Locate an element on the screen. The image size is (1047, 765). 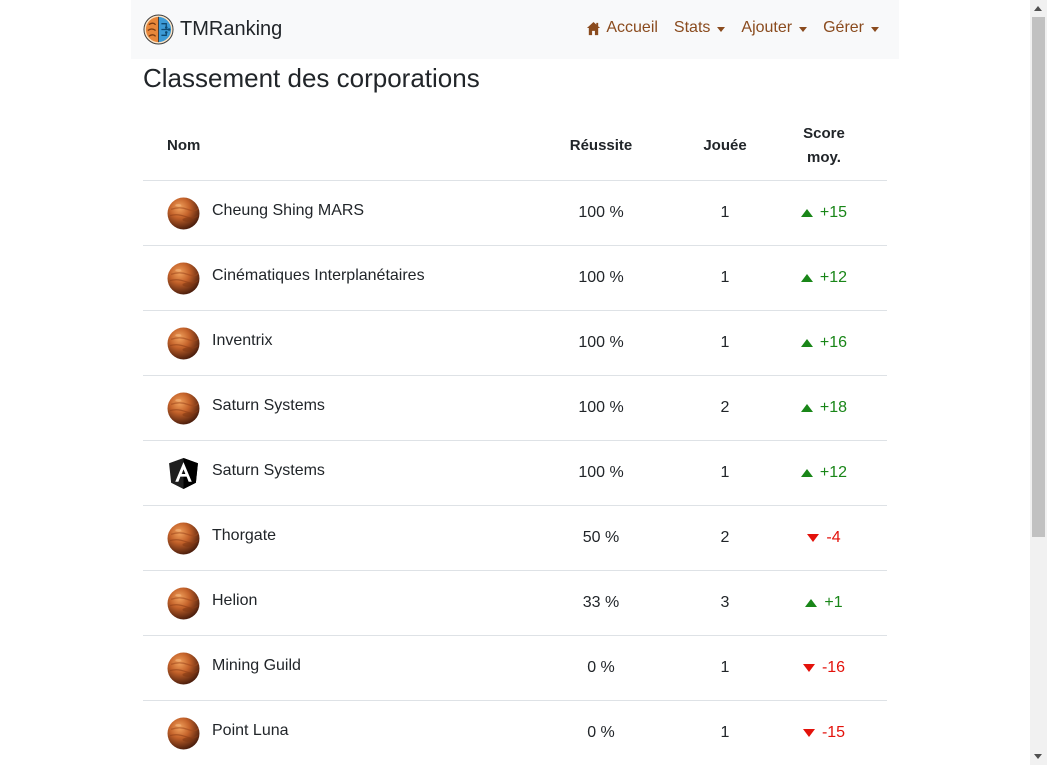
header-score: Score moy. is located at coordinates (824, 146).